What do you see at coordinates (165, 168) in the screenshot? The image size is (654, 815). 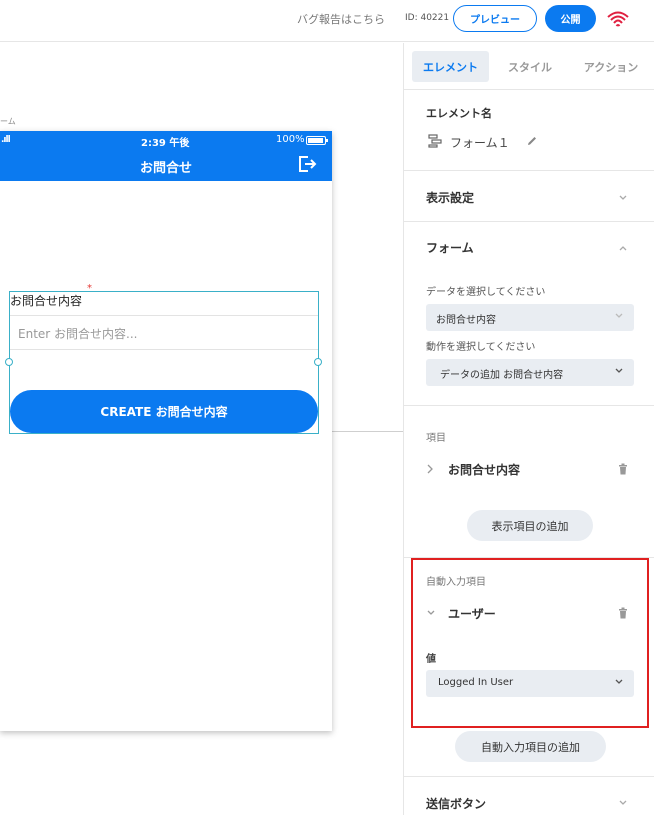 I see `phone-title: お問合せ` at bounding box center [165, 168].